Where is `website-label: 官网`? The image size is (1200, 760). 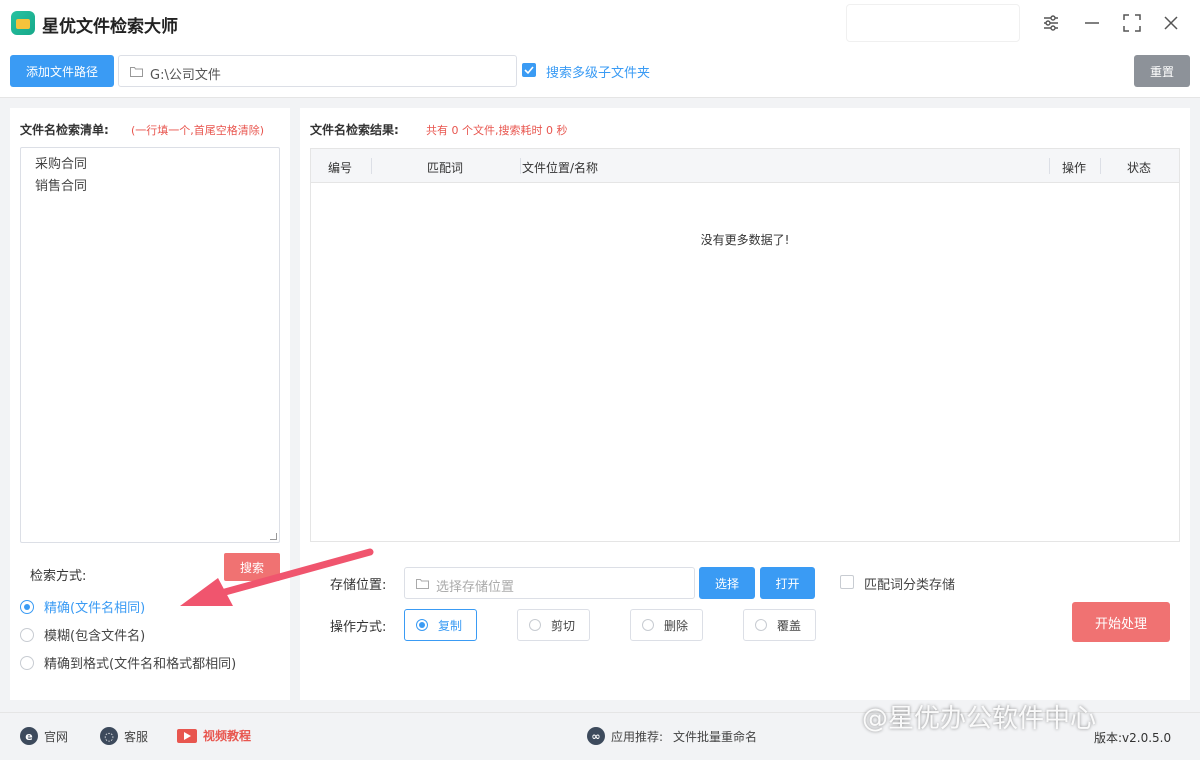 website-label: 官网 is located at coordinates (56, 736).